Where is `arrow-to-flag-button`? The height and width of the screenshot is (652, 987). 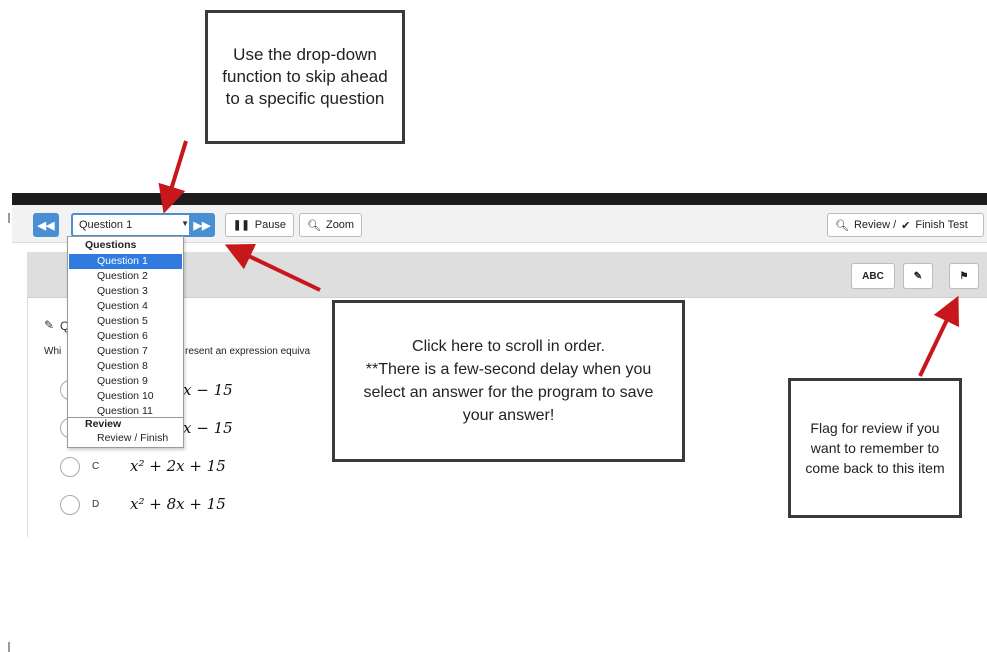
arrow-to-flag-button is located at coordinates (938, 336).